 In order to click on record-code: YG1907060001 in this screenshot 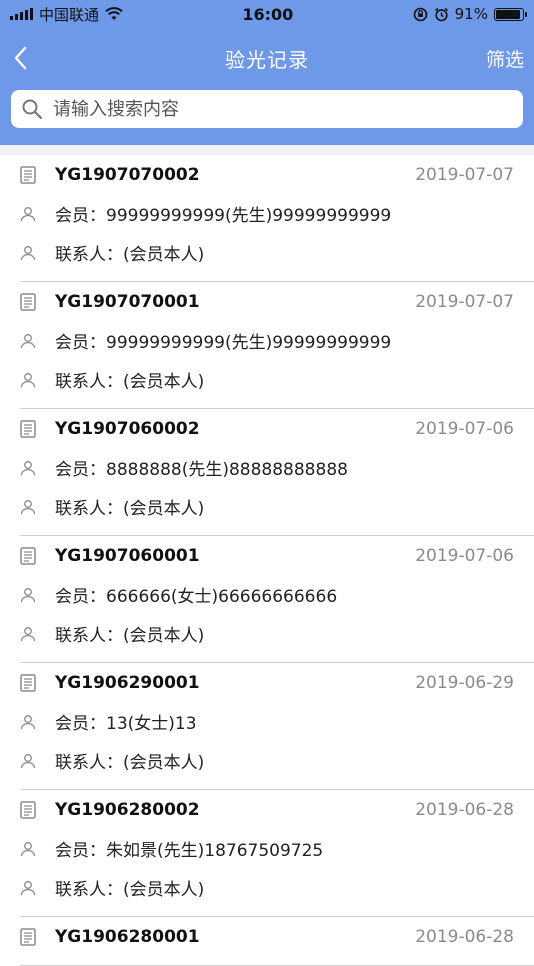, I will do `click(127, 555)`.